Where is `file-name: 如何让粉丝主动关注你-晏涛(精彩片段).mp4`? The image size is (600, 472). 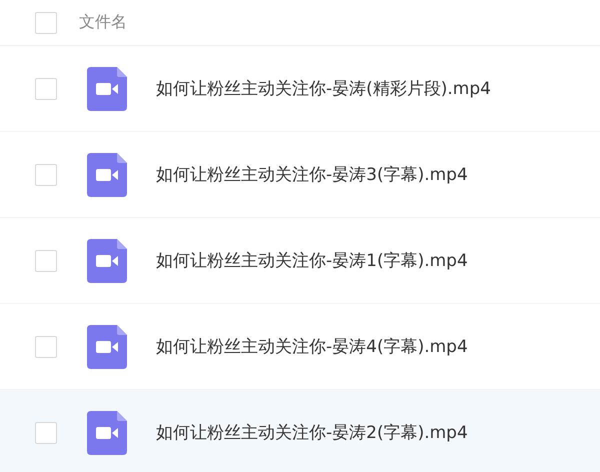
file-name: 如何让粉丝主动关注你-晏涛(精彩片段).mp4 is located at coordinates (323, 88).